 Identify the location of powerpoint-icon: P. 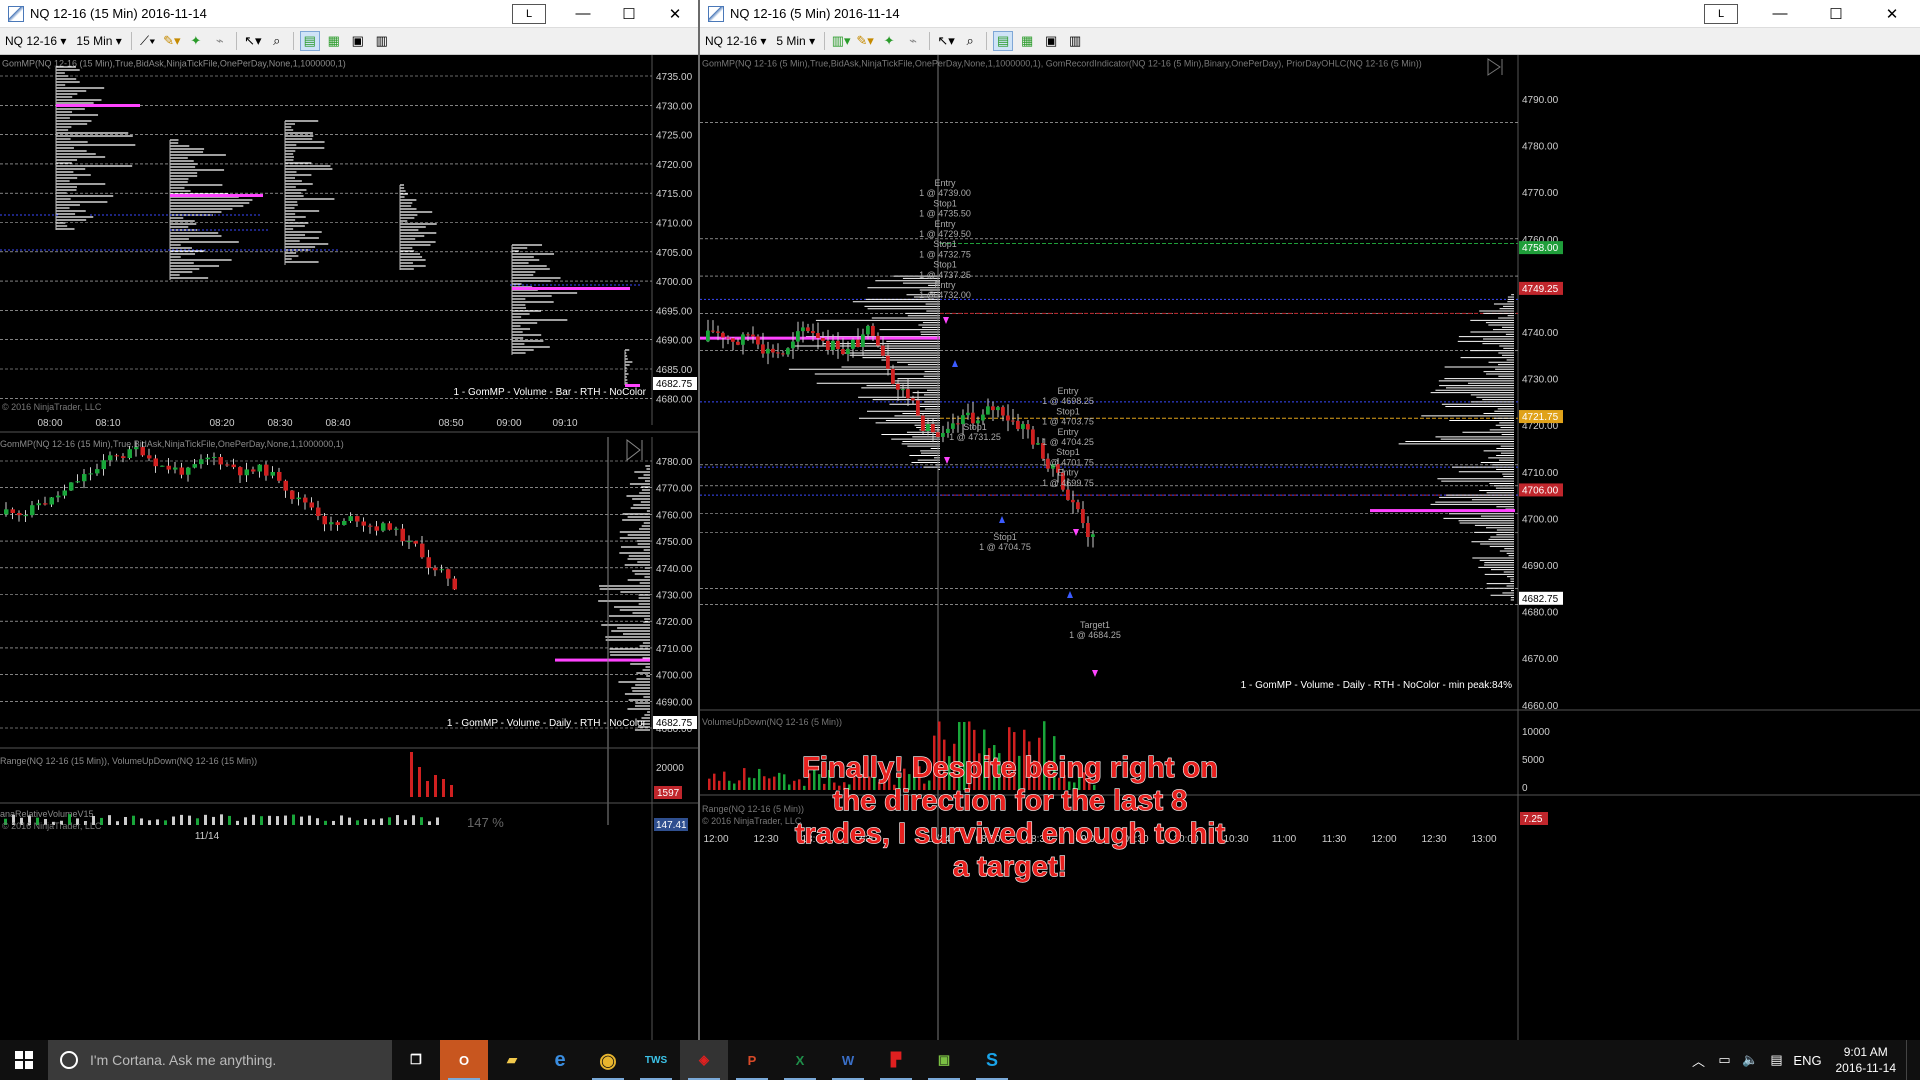
(752, 1060).